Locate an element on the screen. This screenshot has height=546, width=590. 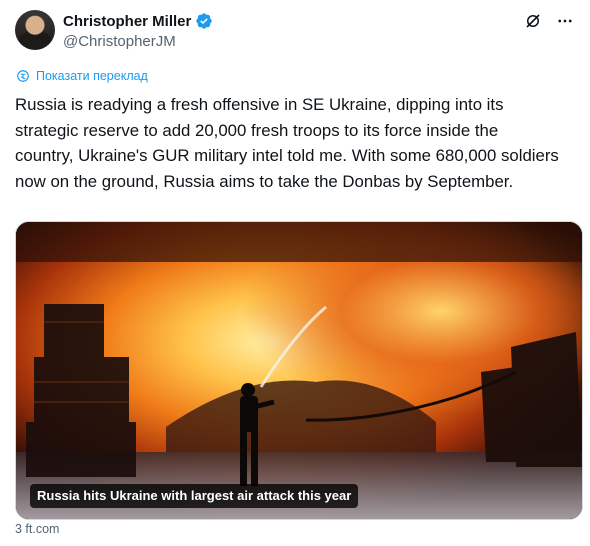
translate-link: Показати переклад is located at coordinates (82, 76).